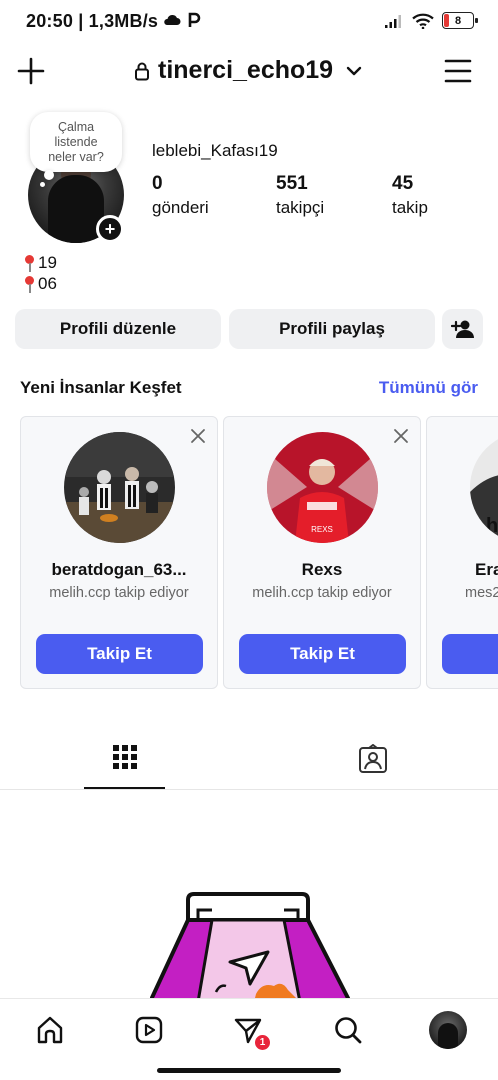  What do you see at coordinates (460, 20) in the screenshot?
I see `battery-icon: 8` at bounding box center [460, 20].